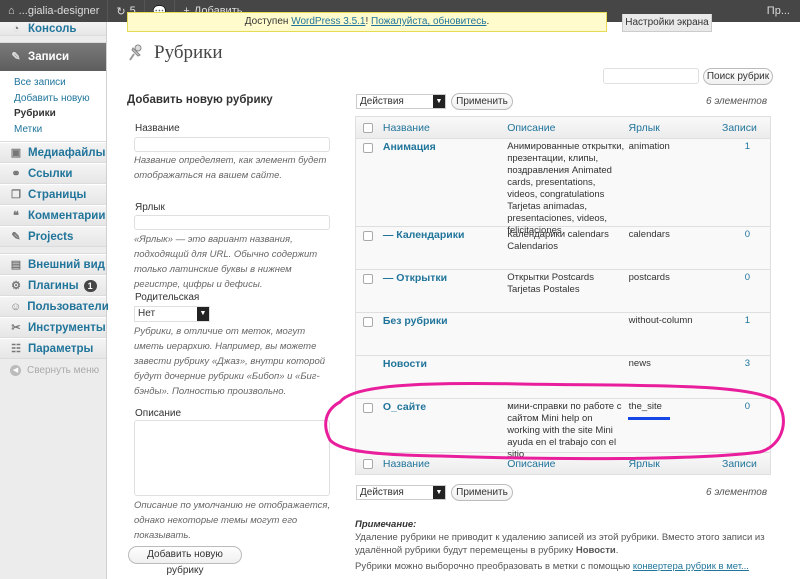 The height and width of the screenshot is (579, 800). What do you see at coordinates (60, 83) in the screenshot?
I see `submenu-all-posts: Все записи` at bounding box center [60, 83].